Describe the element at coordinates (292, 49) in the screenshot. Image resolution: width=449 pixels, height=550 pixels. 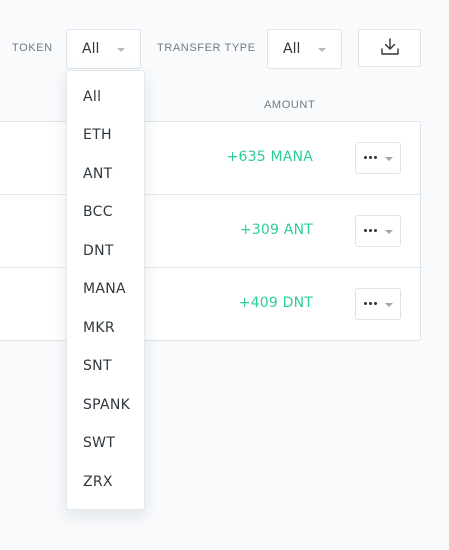
I see `transfer-type-dropdown-value: All` at that location.